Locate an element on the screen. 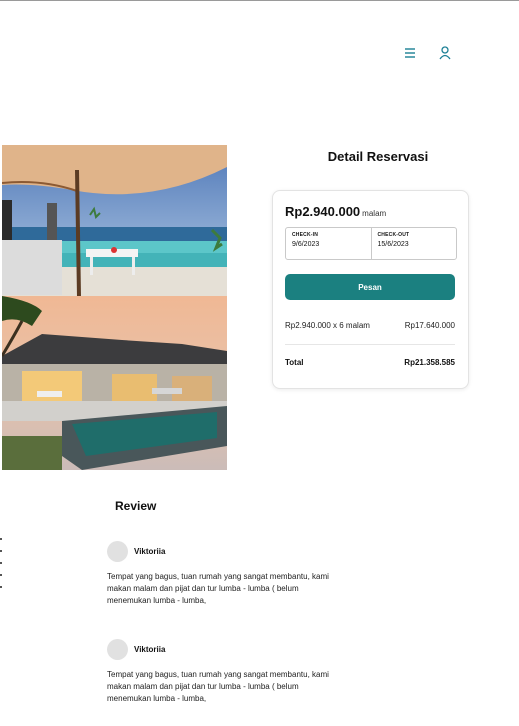 This screenshot has width=519, height=726. book-button: Pesan is located at coordinates (370, 287).